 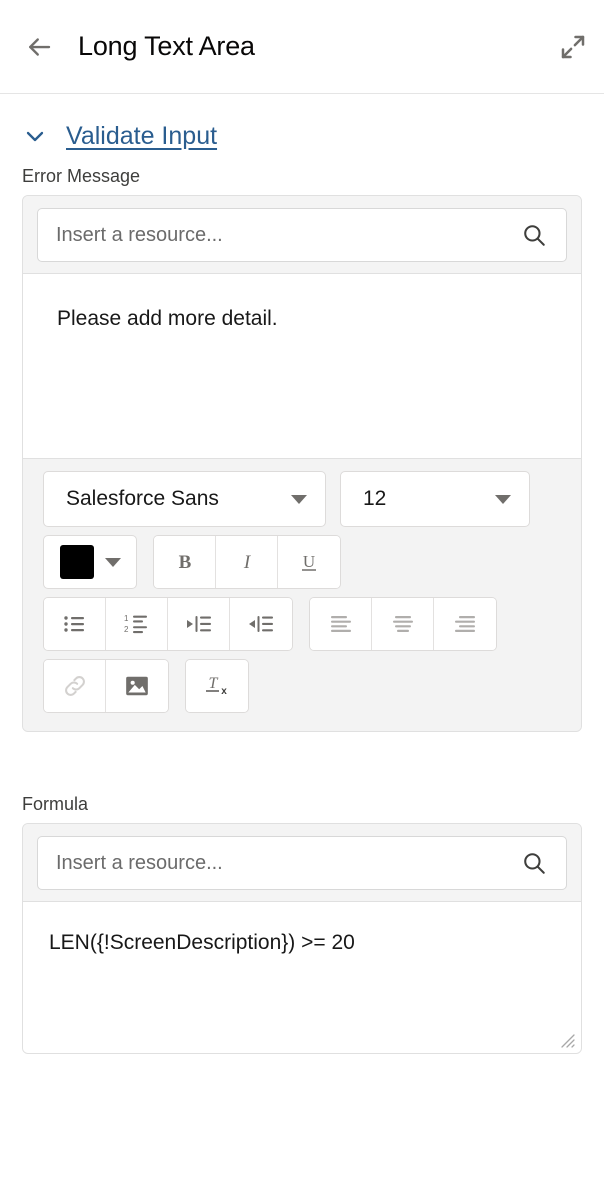 I want to click on panel-header: Long Text Area, so click(x=302, y=47).